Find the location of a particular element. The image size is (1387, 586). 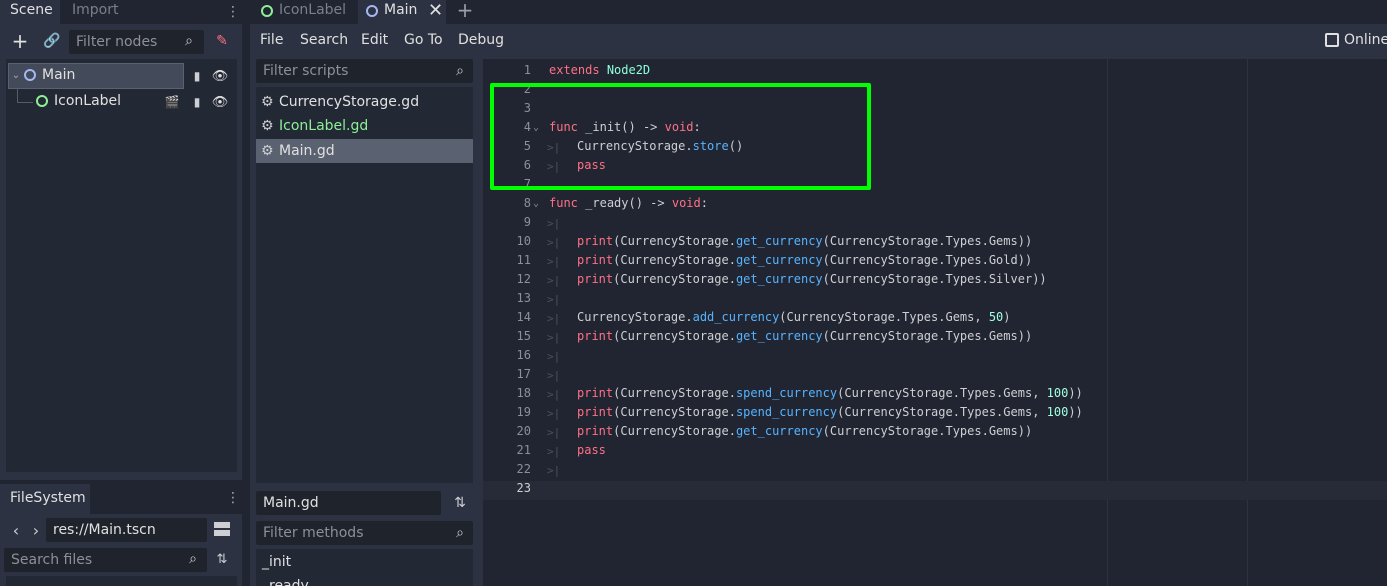

menu-edit: Edit is located at coordinates (374, 40).